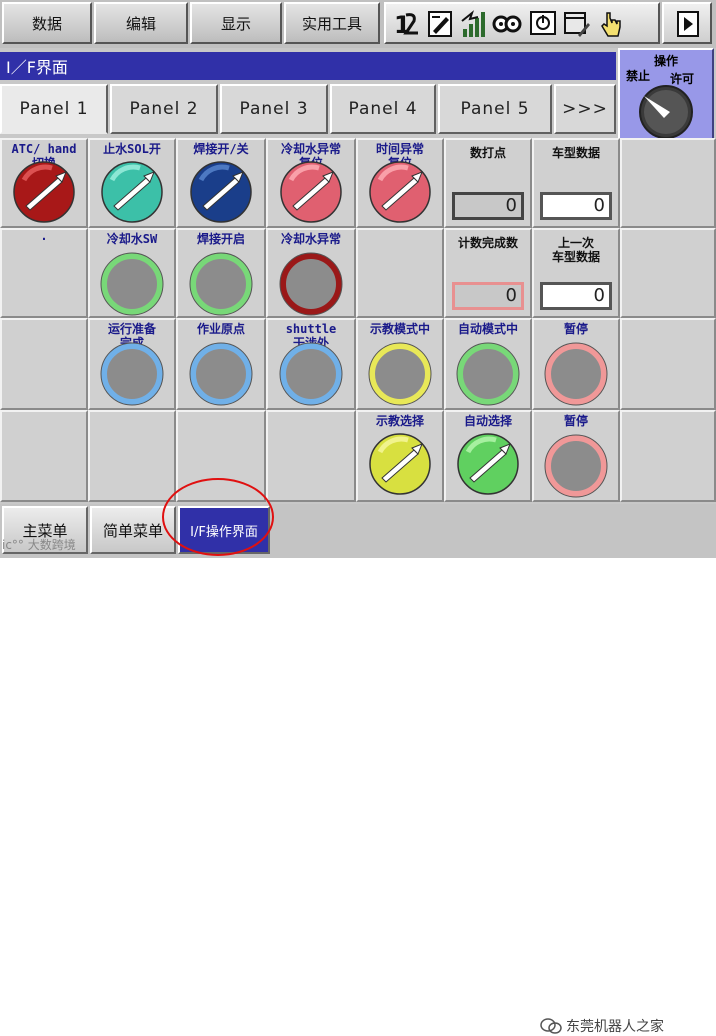 The width and height of the screenshot is (716, 1036). Describe the element at coordinates (37, 67) in the screenshot. I see `page-title: I／F界面` at that location.